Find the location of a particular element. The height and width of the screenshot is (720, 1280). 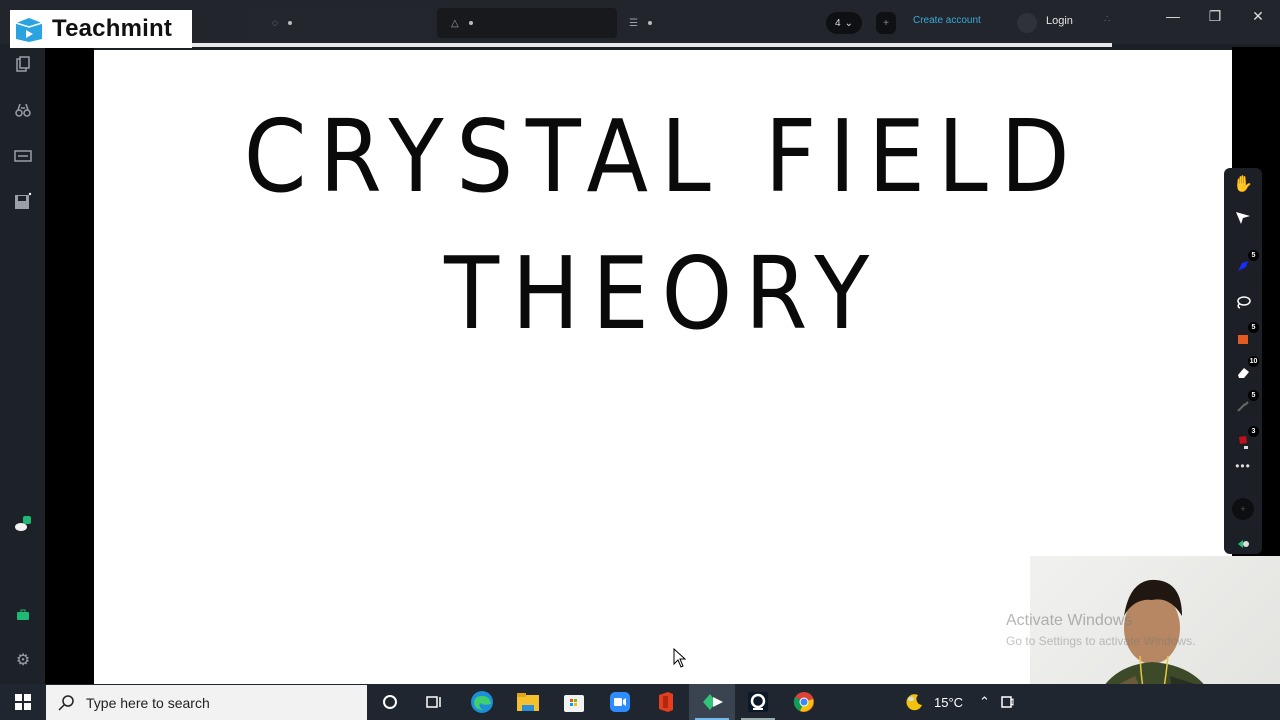

highlighter-tool: 5 is located at coordinates (1246, 335).